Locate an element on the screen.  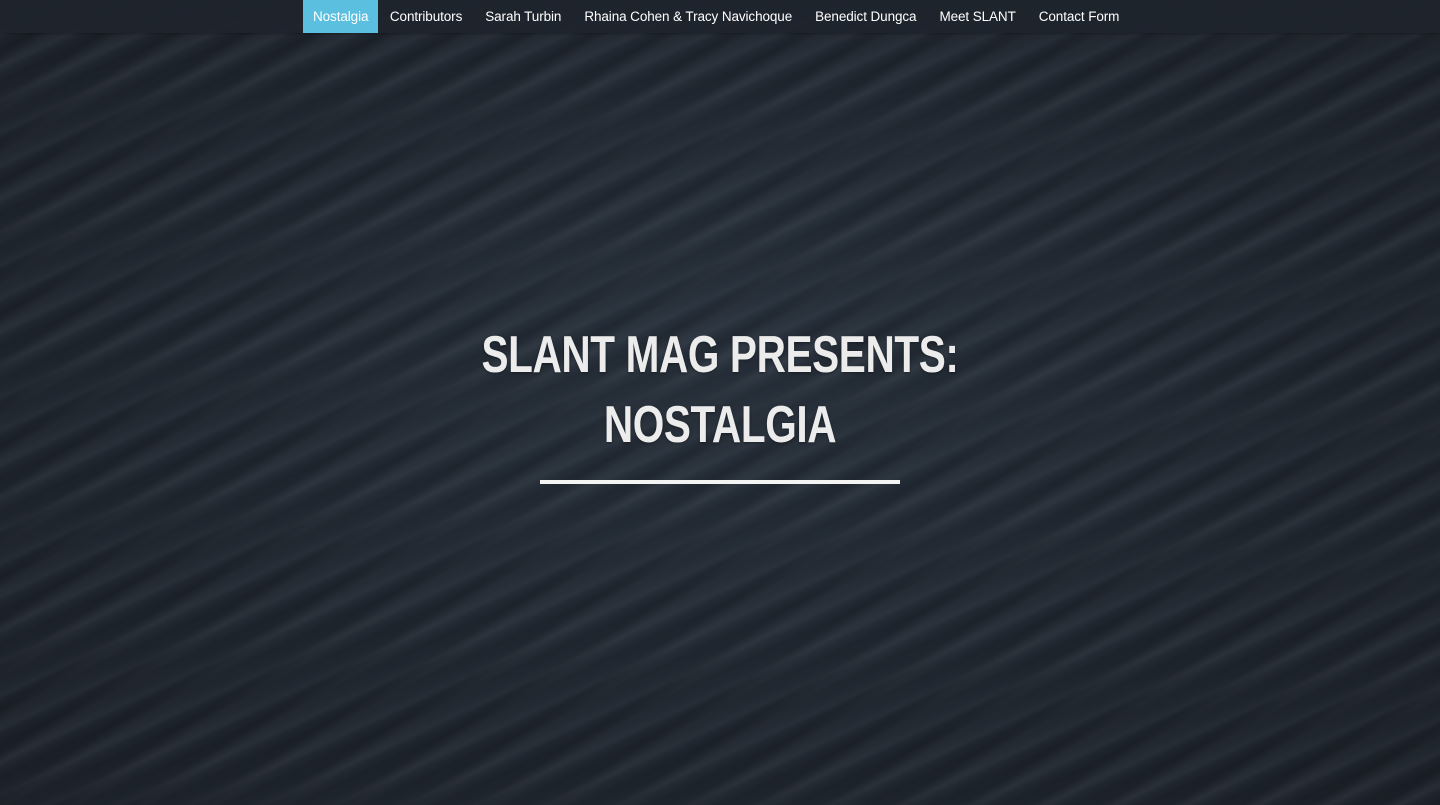
hero-title-line-1: SLANT MAG PRESENTS: is located at coordinates (720, 355).